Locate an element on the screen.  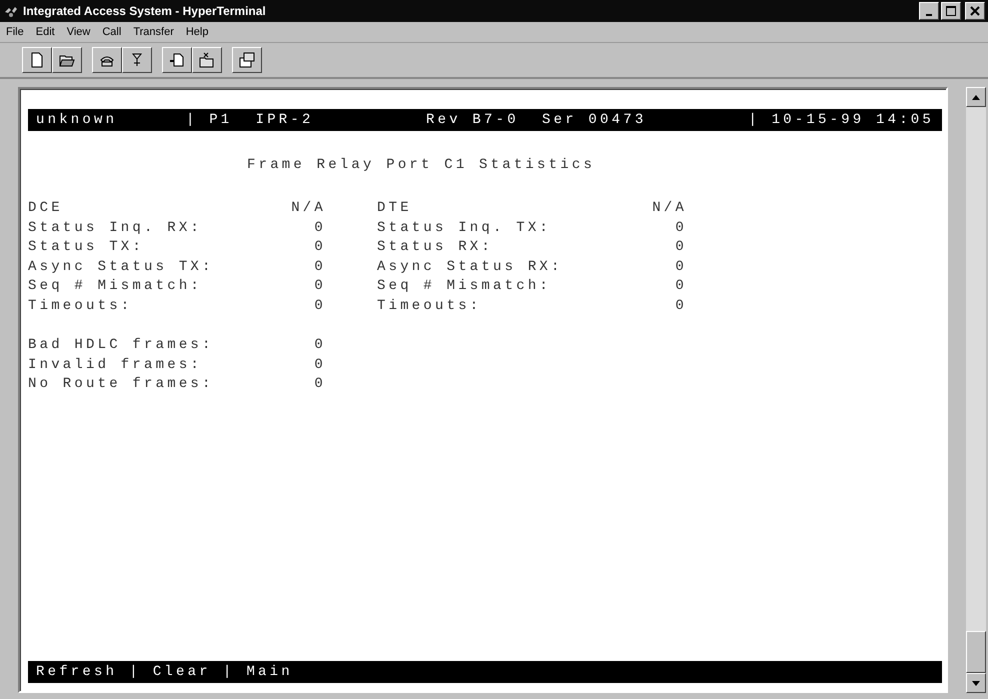
vertical-scrollbar is located at coordinates (976, 390).